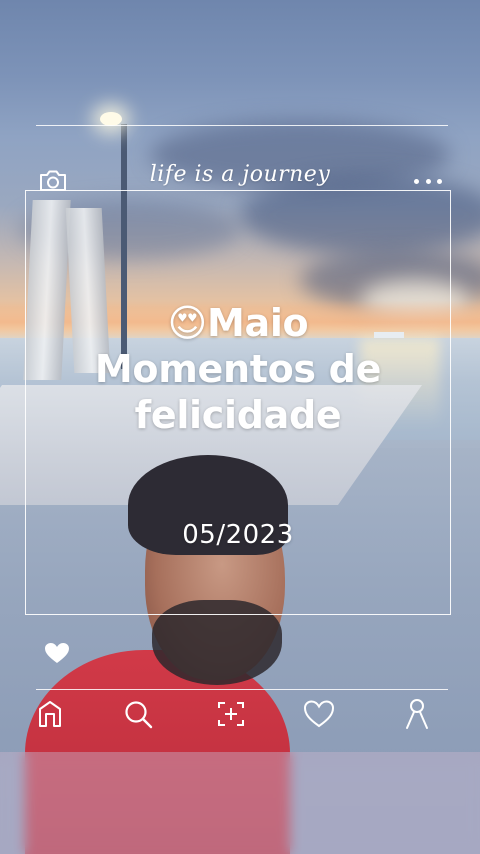 Image resolution: width=480 pixels, height=854 pixels. What do you see at coordinates (240, 174) in the screenshot?
I see `brand-title: life is a journey` at bounding box center [240, 174].